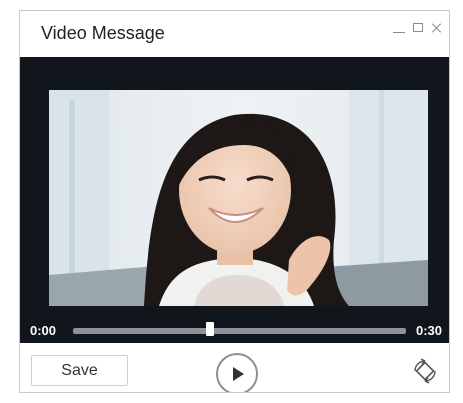  What do you see at coordinates (418, 28) in the screenshot?
I see `maximize-icon` at bounding box center [418, 28].